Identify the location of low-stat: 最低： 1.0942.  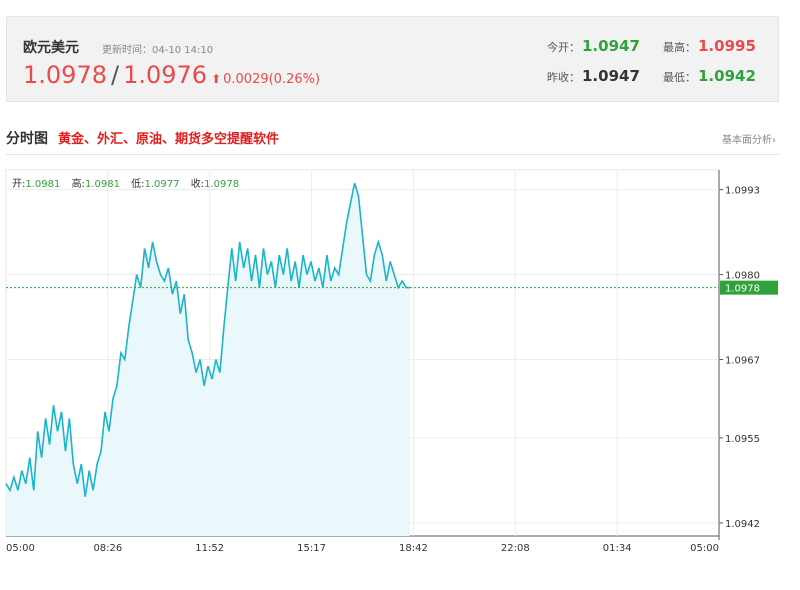
(709, 76).